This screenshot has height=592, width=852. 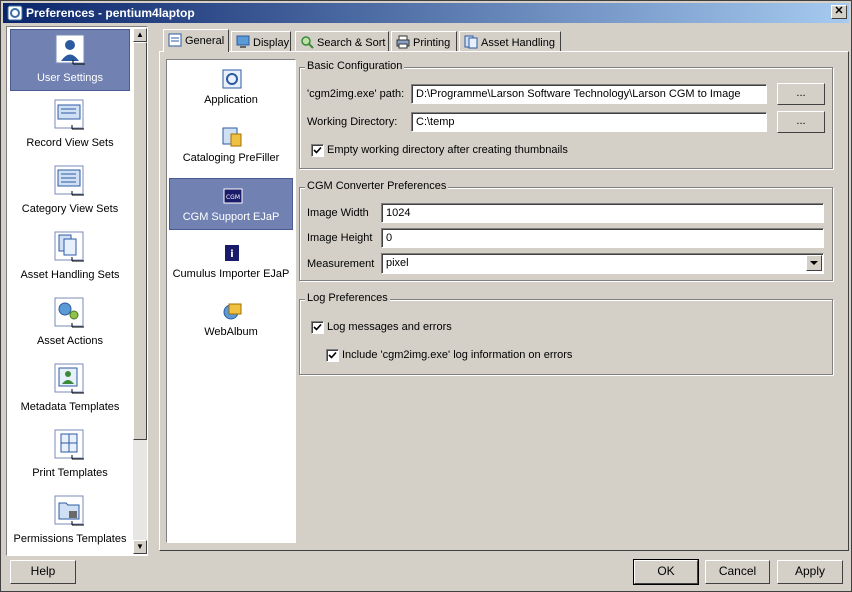 What do you see at coordinates (352, 122) in the screenshot?
I see `working-directory-label: Working Directory:` at bounding box center [352, 122].